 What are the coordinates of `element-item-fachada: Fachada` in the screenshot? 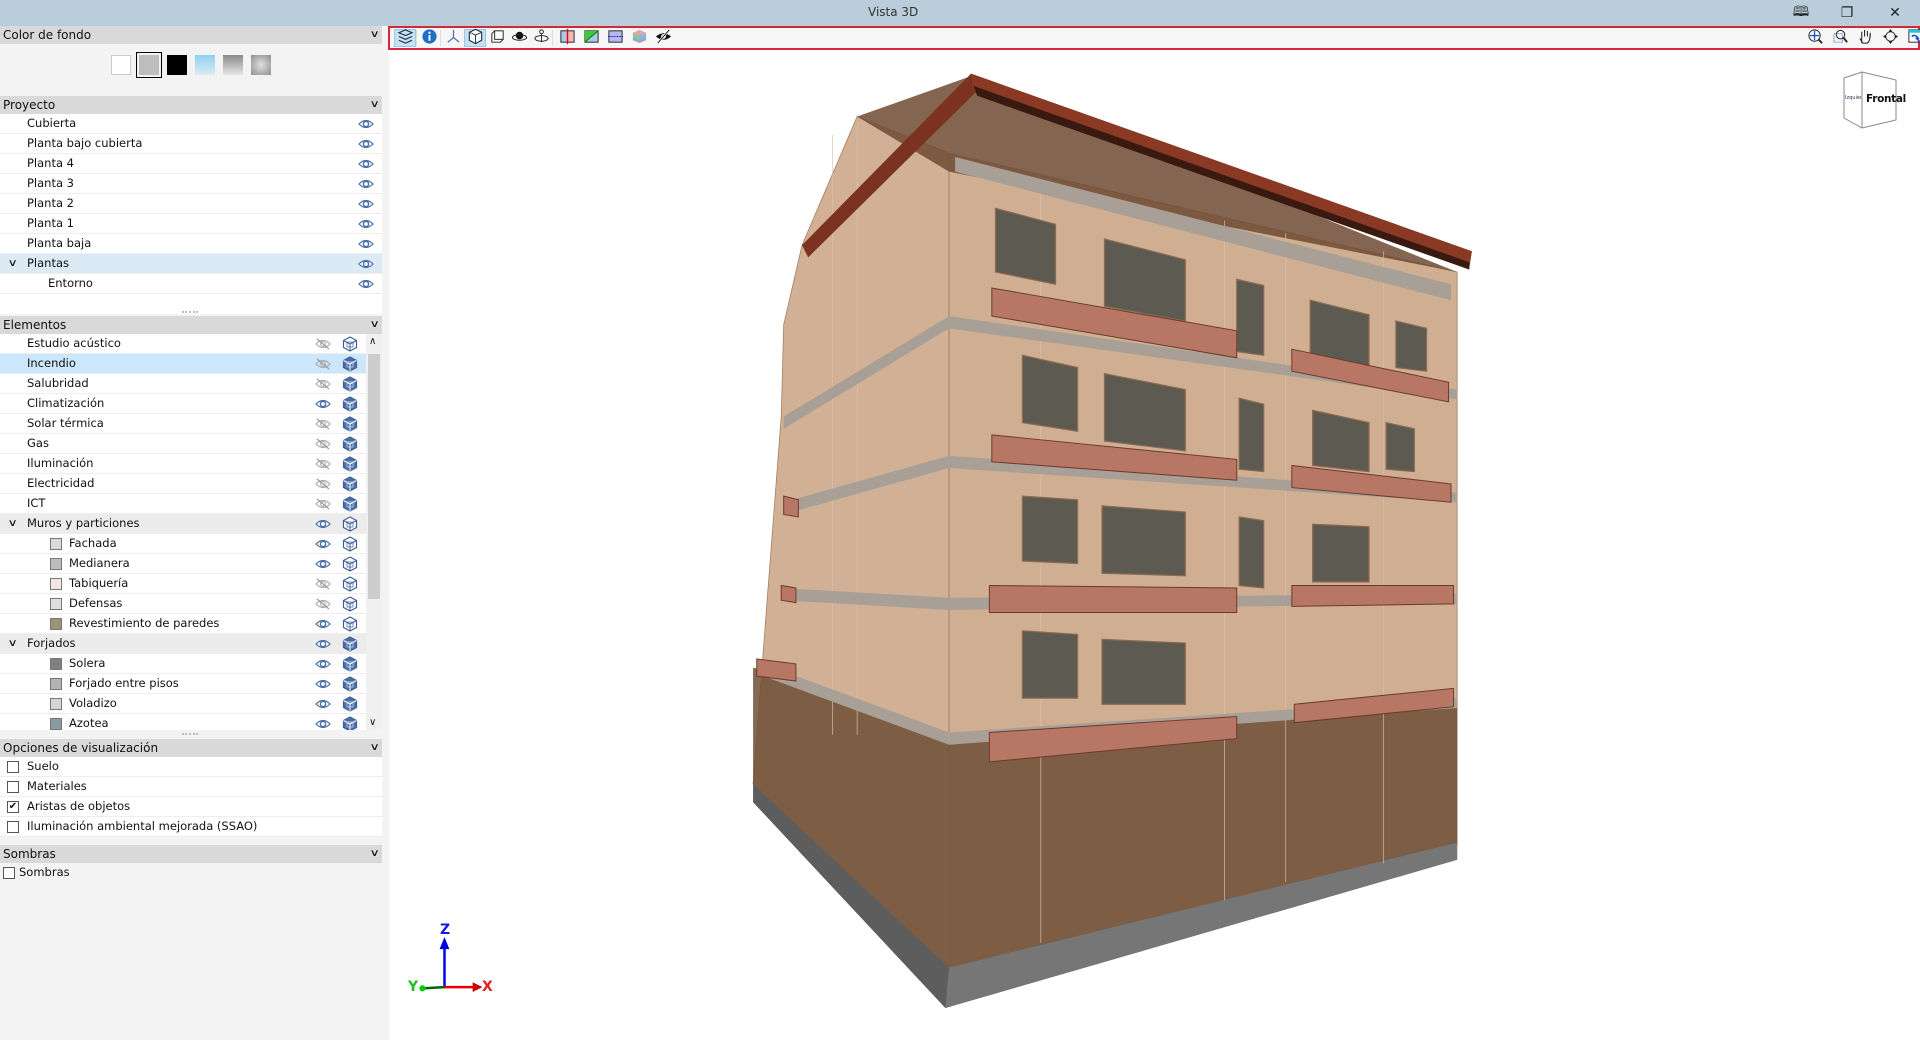 It's located at (183, 544).